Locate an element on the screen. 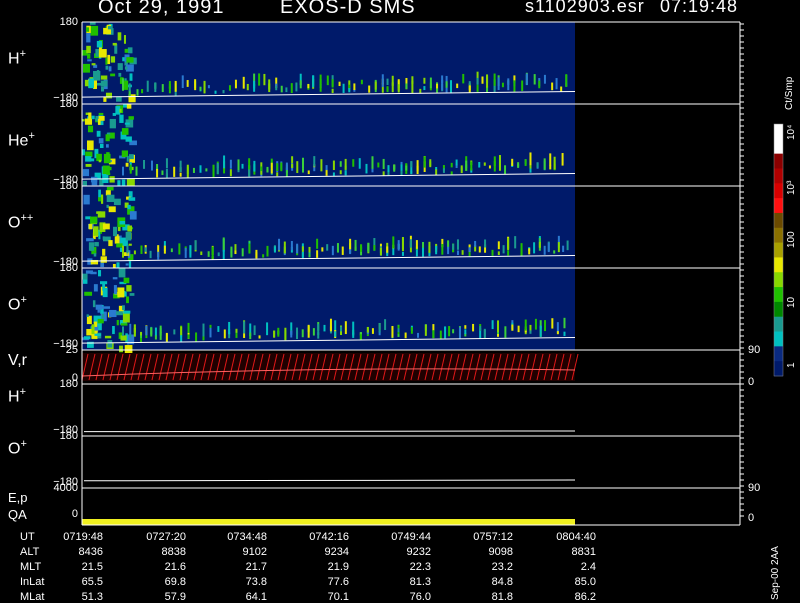 The image size is (800, 603). panel-label: V,r is located at coordinates (17, 361).